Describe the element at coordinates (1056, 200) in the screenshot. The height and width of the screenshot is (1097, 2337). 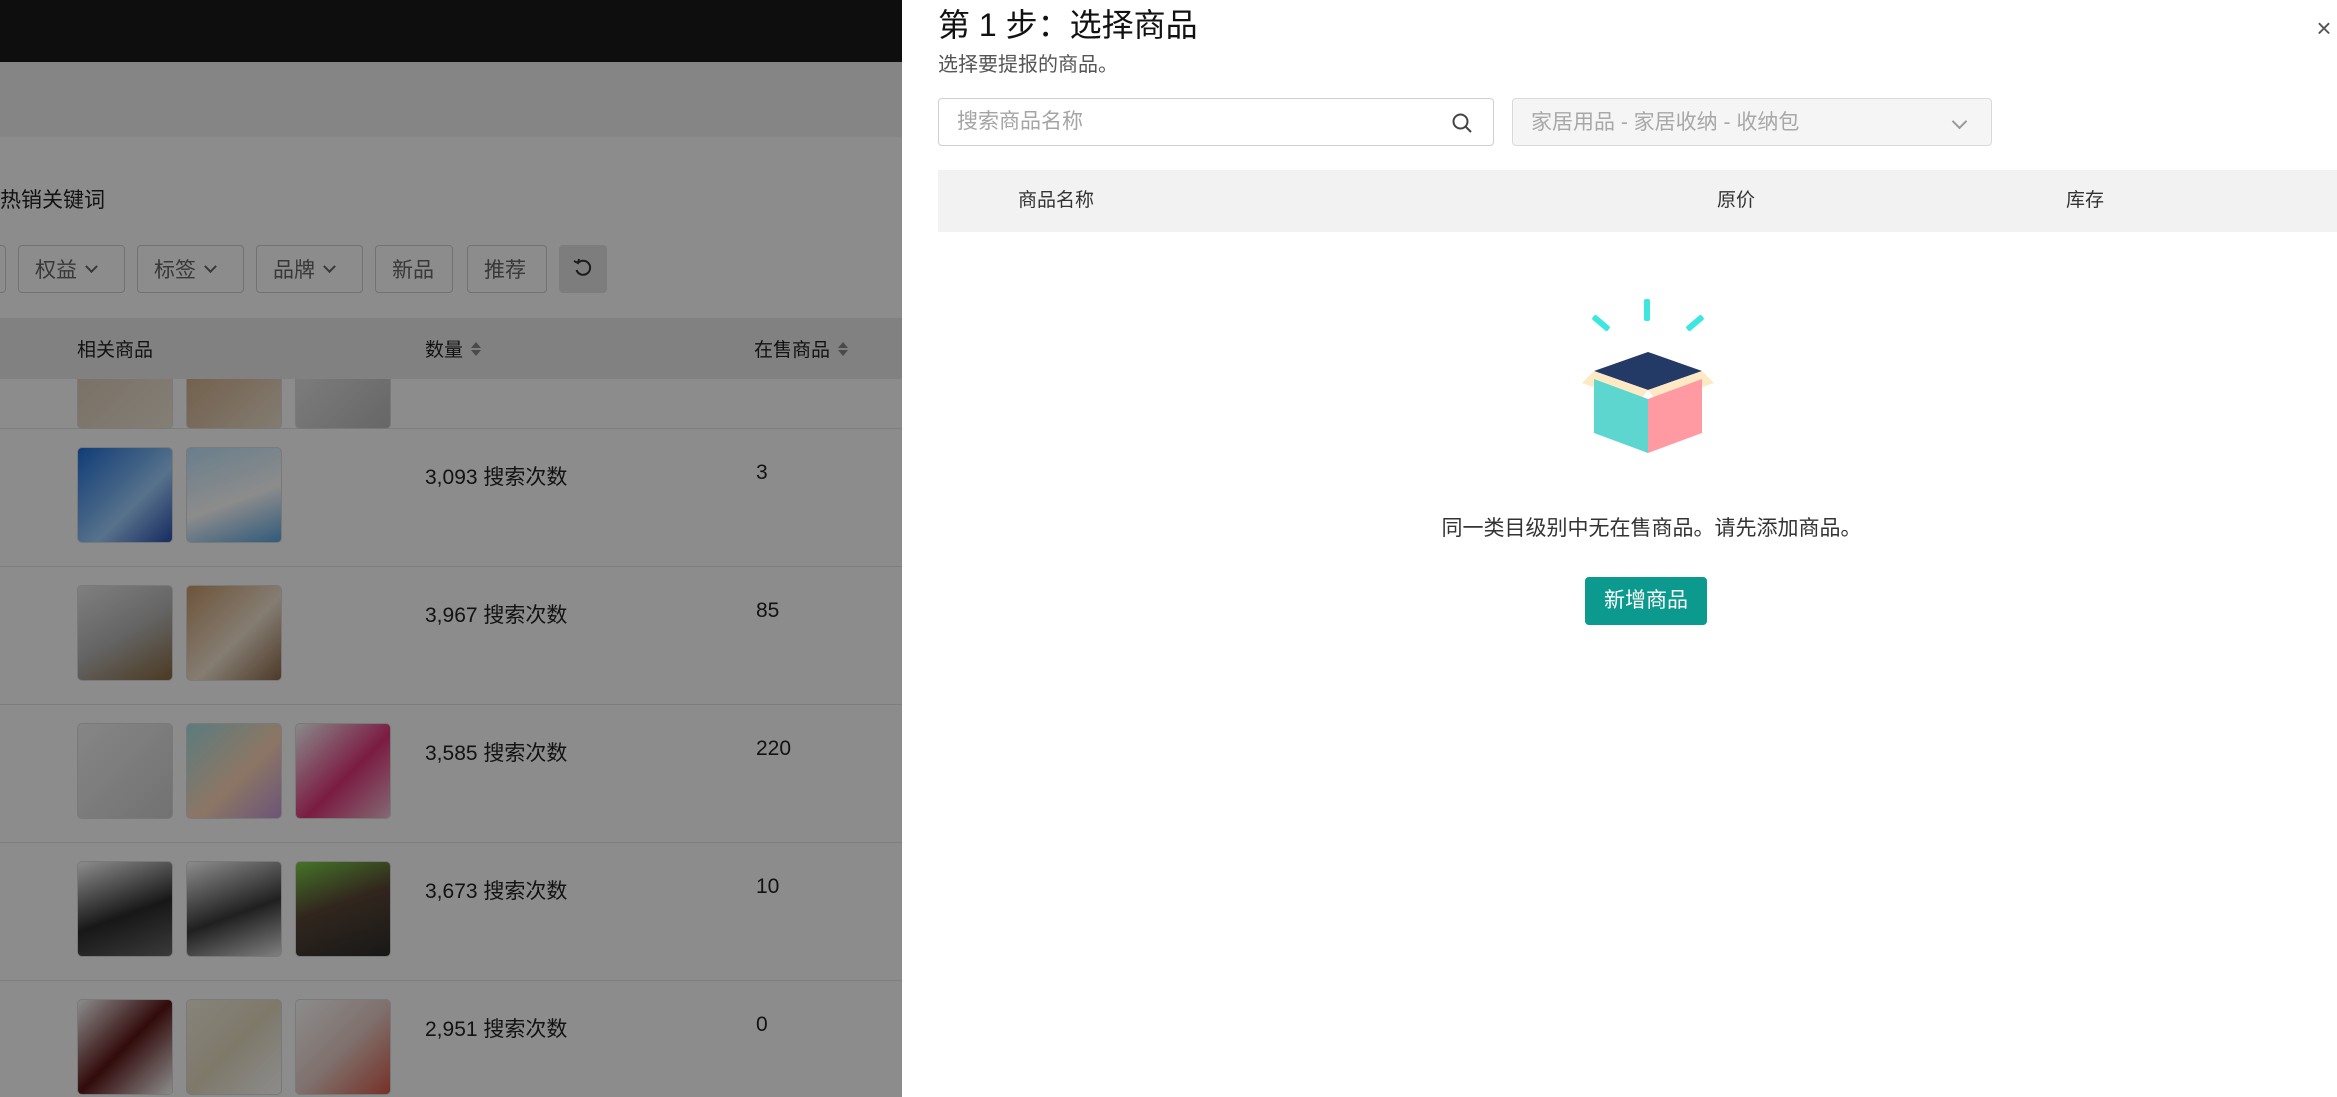
I see `column-header-name: 商品名称` at that location.